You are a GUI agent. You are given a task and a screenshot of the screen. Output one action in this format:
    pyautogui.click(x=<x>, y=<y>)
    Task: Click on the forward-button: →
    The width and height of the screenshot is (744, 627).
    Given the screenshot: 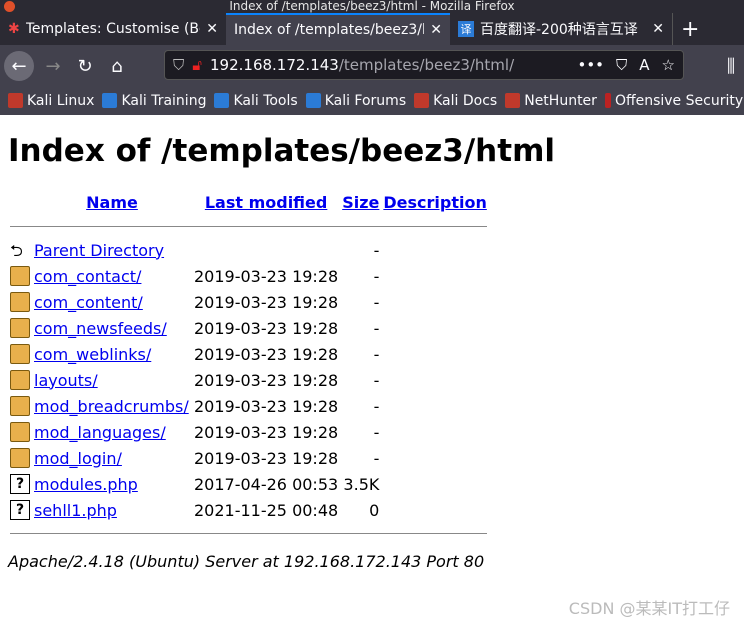 What is the action you would take?
    pyautogui.click(x=53, y=66)
    